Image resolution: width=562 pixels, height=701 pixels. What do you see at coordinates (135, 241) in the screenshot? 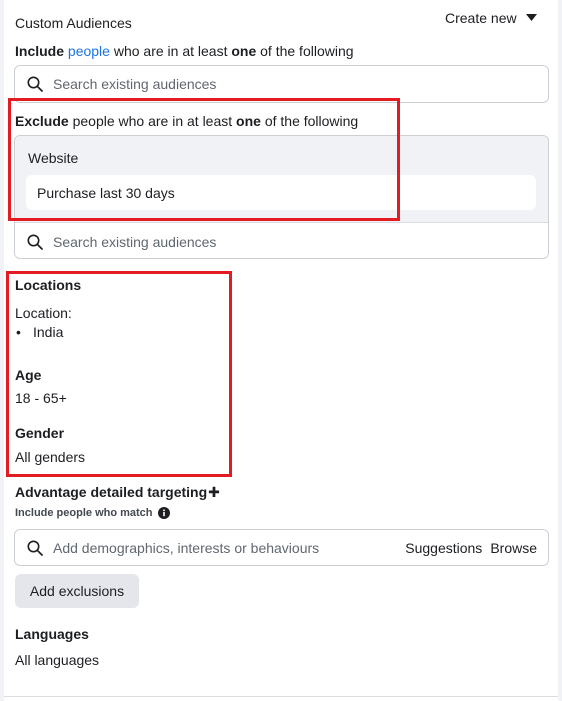
I see `exclude-search-placeholder: Search existing audiences` at bounding box center [135, 241].